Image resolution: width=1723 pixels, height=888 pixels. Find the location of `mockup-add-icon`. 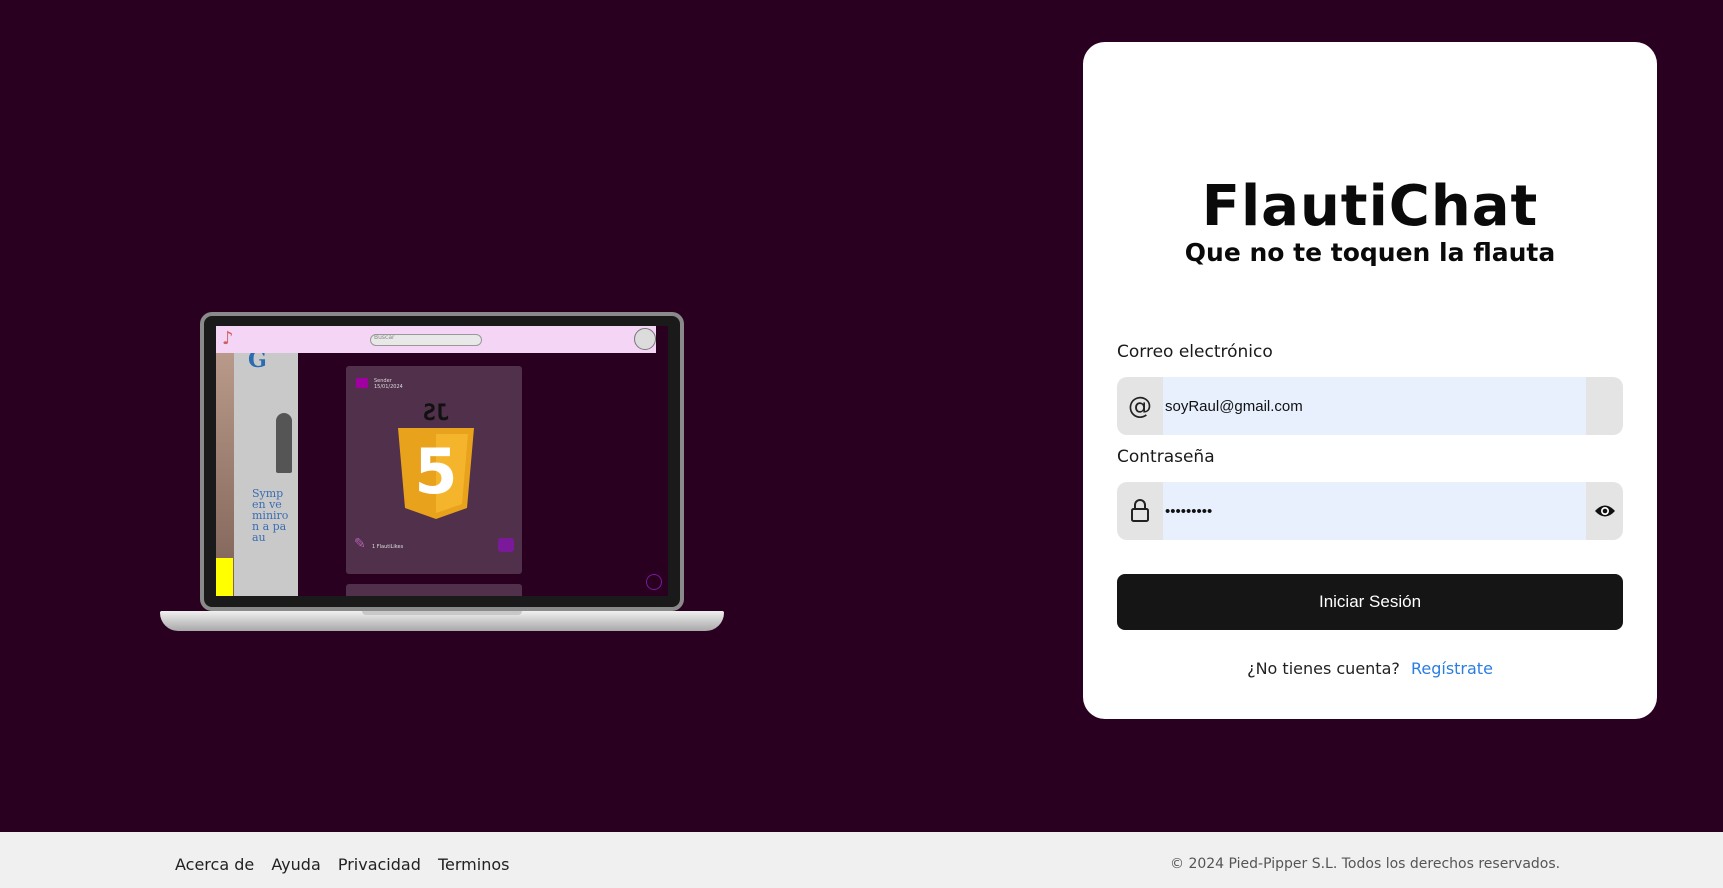

mockup-add-icon is located at coordinates (654, 582).